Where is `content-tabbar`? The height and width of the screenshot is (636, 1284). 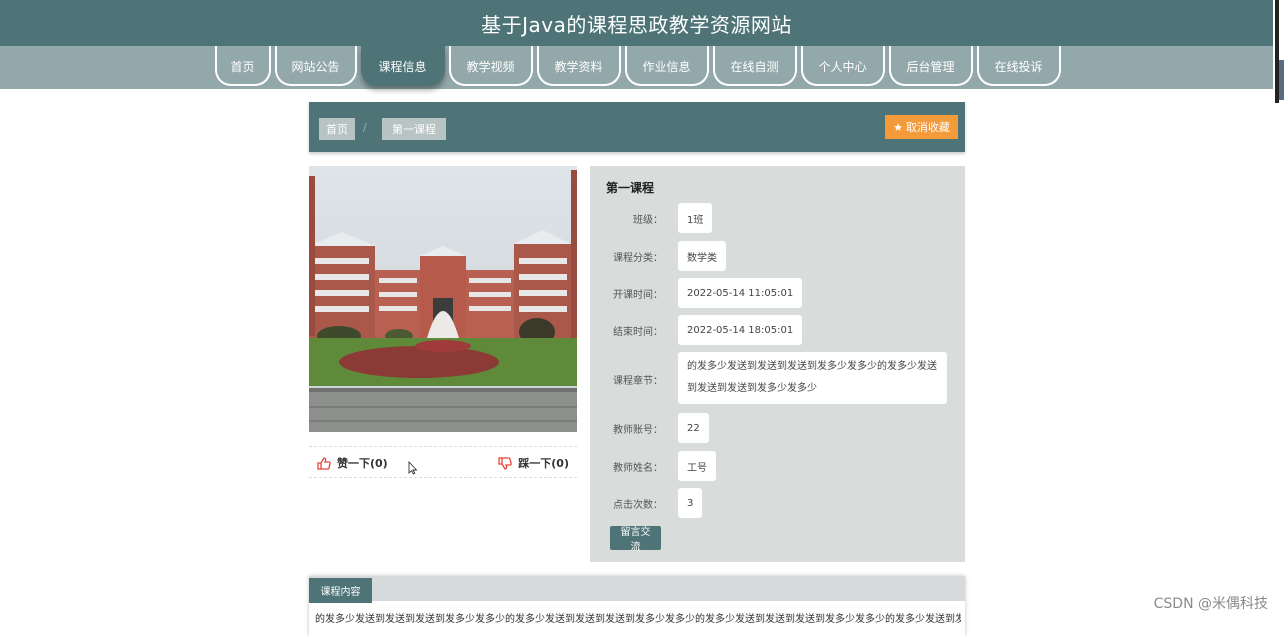
content-tabbar is located at coordinates (637, 588).